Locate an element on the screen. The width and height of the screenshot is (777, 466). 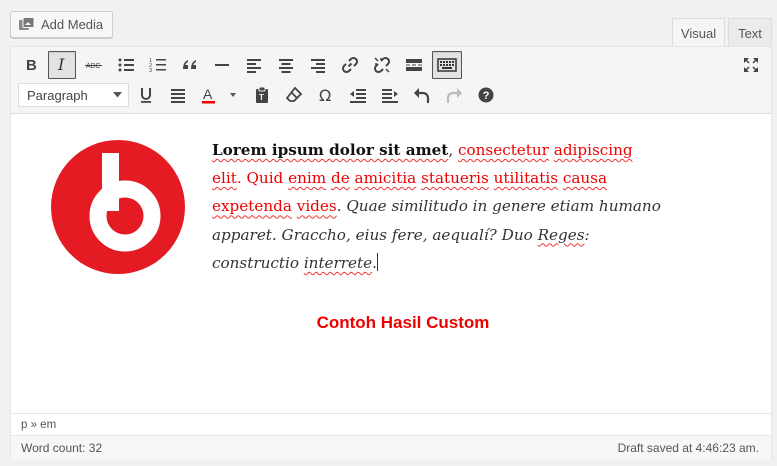
align-right-button is located at coordinates (318, 65).